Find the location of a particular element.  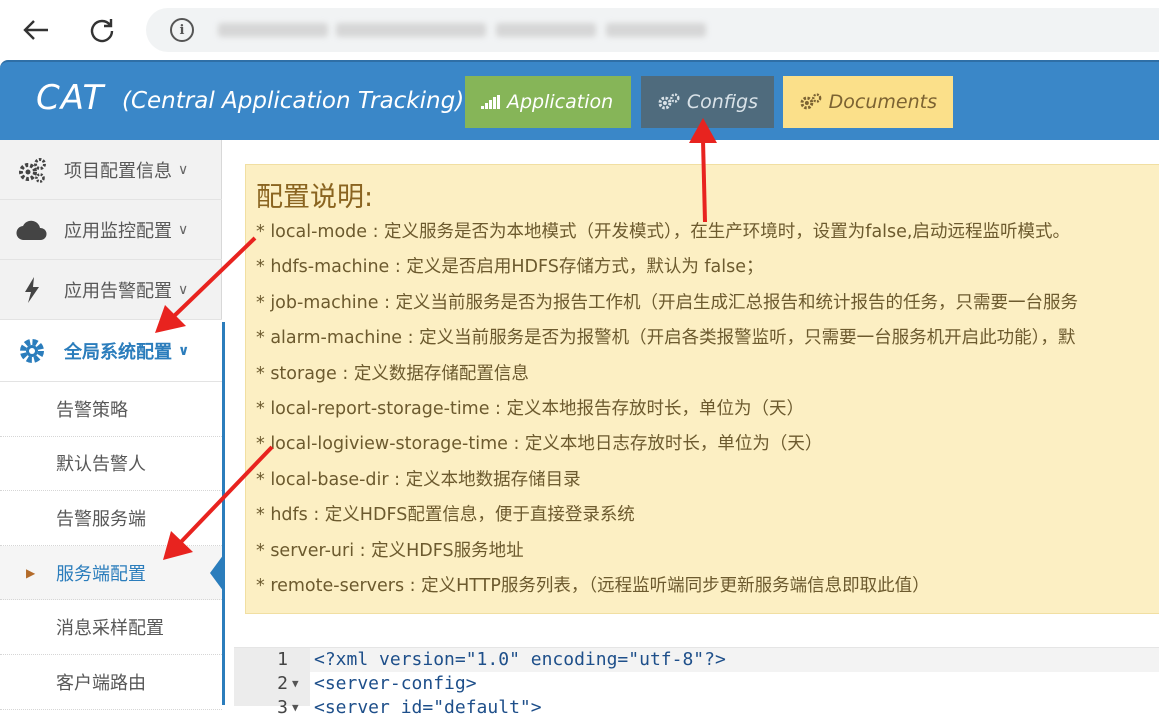

gear-icon is located at coordinates (32, 351).